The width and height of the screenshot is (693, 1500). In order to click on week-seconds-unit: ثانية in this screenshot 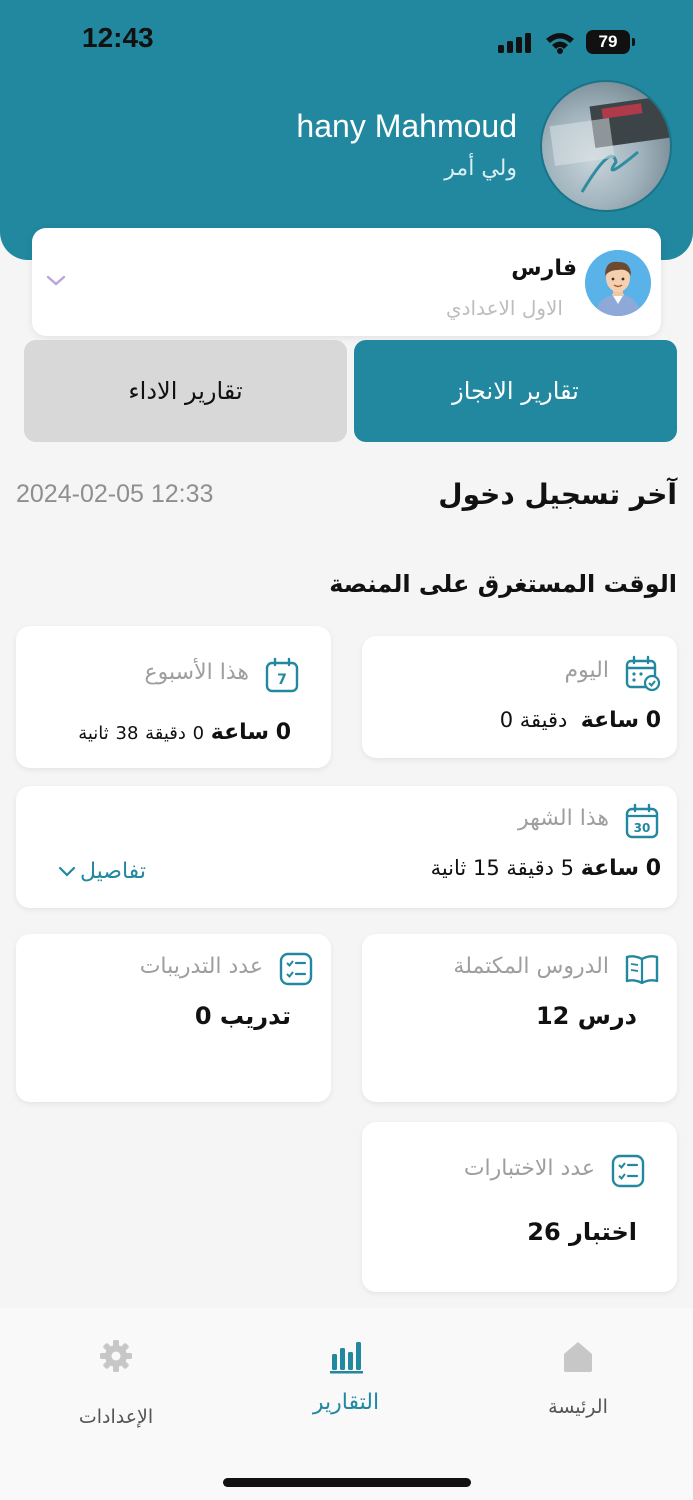, I will do `click(93, 733)`.